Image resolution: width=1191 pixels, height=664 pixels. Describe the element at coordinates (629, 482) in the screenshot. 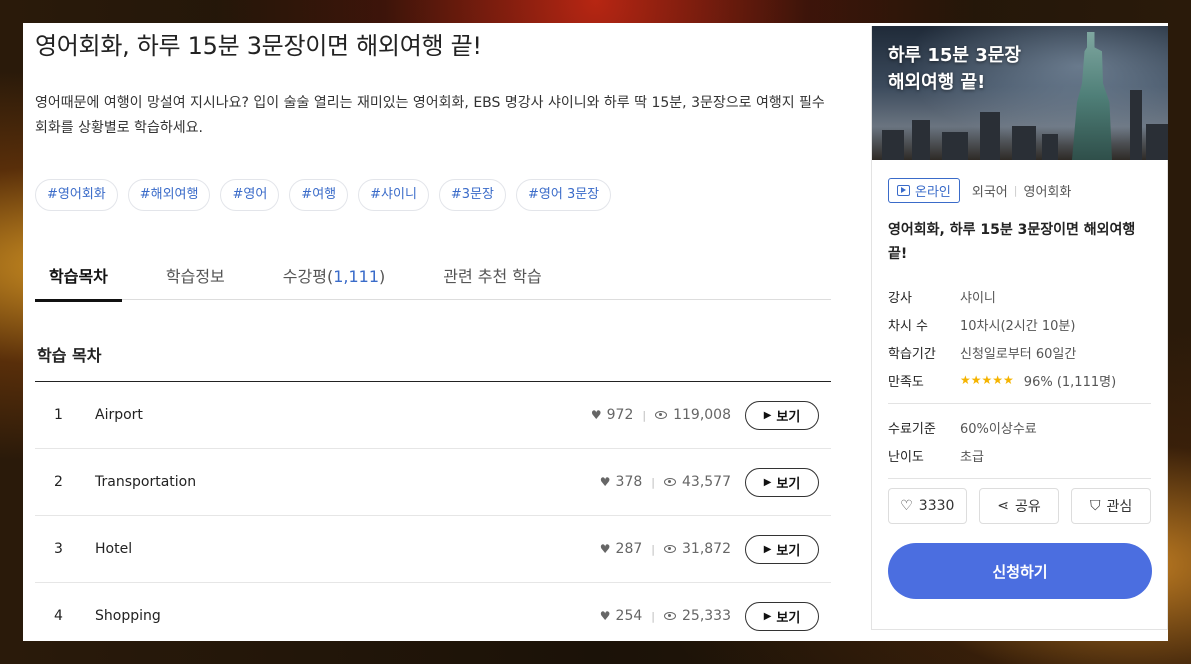

I see `like-count: 378` at that location.